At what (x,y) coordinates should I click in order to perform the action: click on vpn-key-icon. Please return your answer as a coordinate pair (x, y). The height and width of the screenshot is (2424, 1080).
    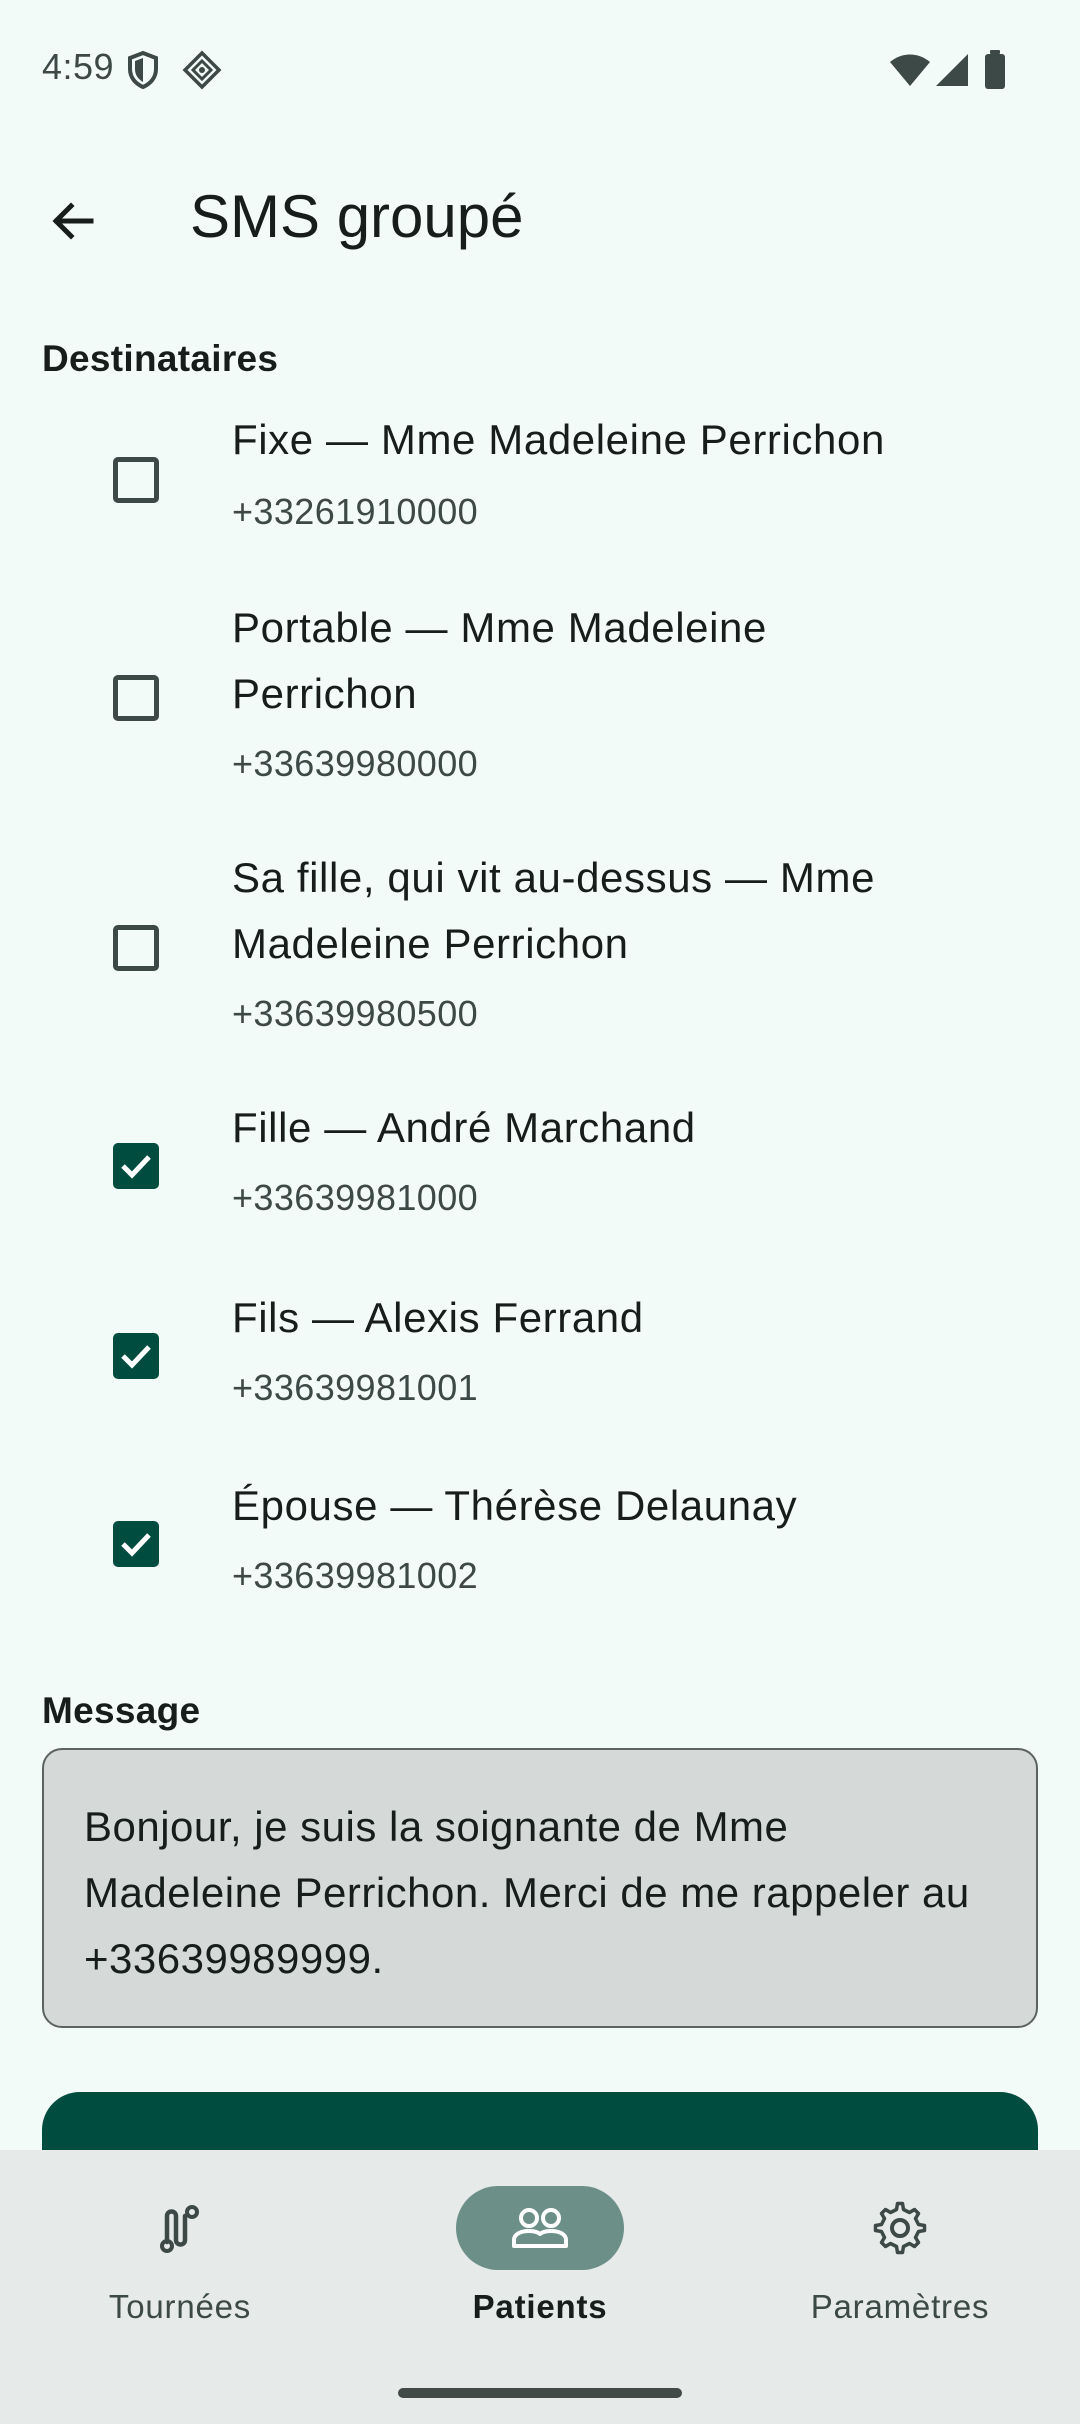
    Looking at the image, I should click on (202, 72).